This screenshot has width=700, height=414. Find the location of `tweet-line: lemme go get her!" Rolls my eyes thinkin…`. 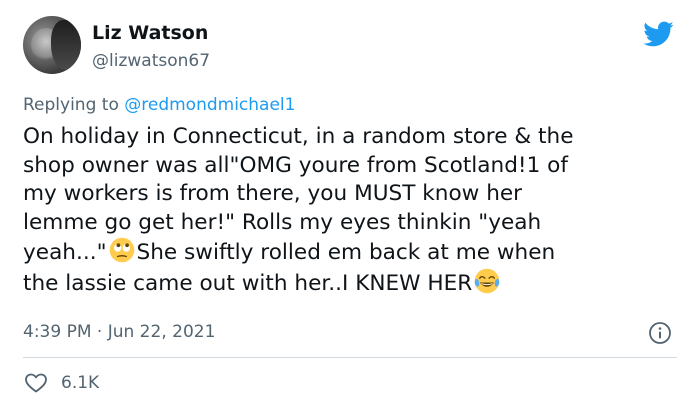

tweet-line: lemme go get her!" Rolls my eyes thinkin… is located at coordinates (282, 222).